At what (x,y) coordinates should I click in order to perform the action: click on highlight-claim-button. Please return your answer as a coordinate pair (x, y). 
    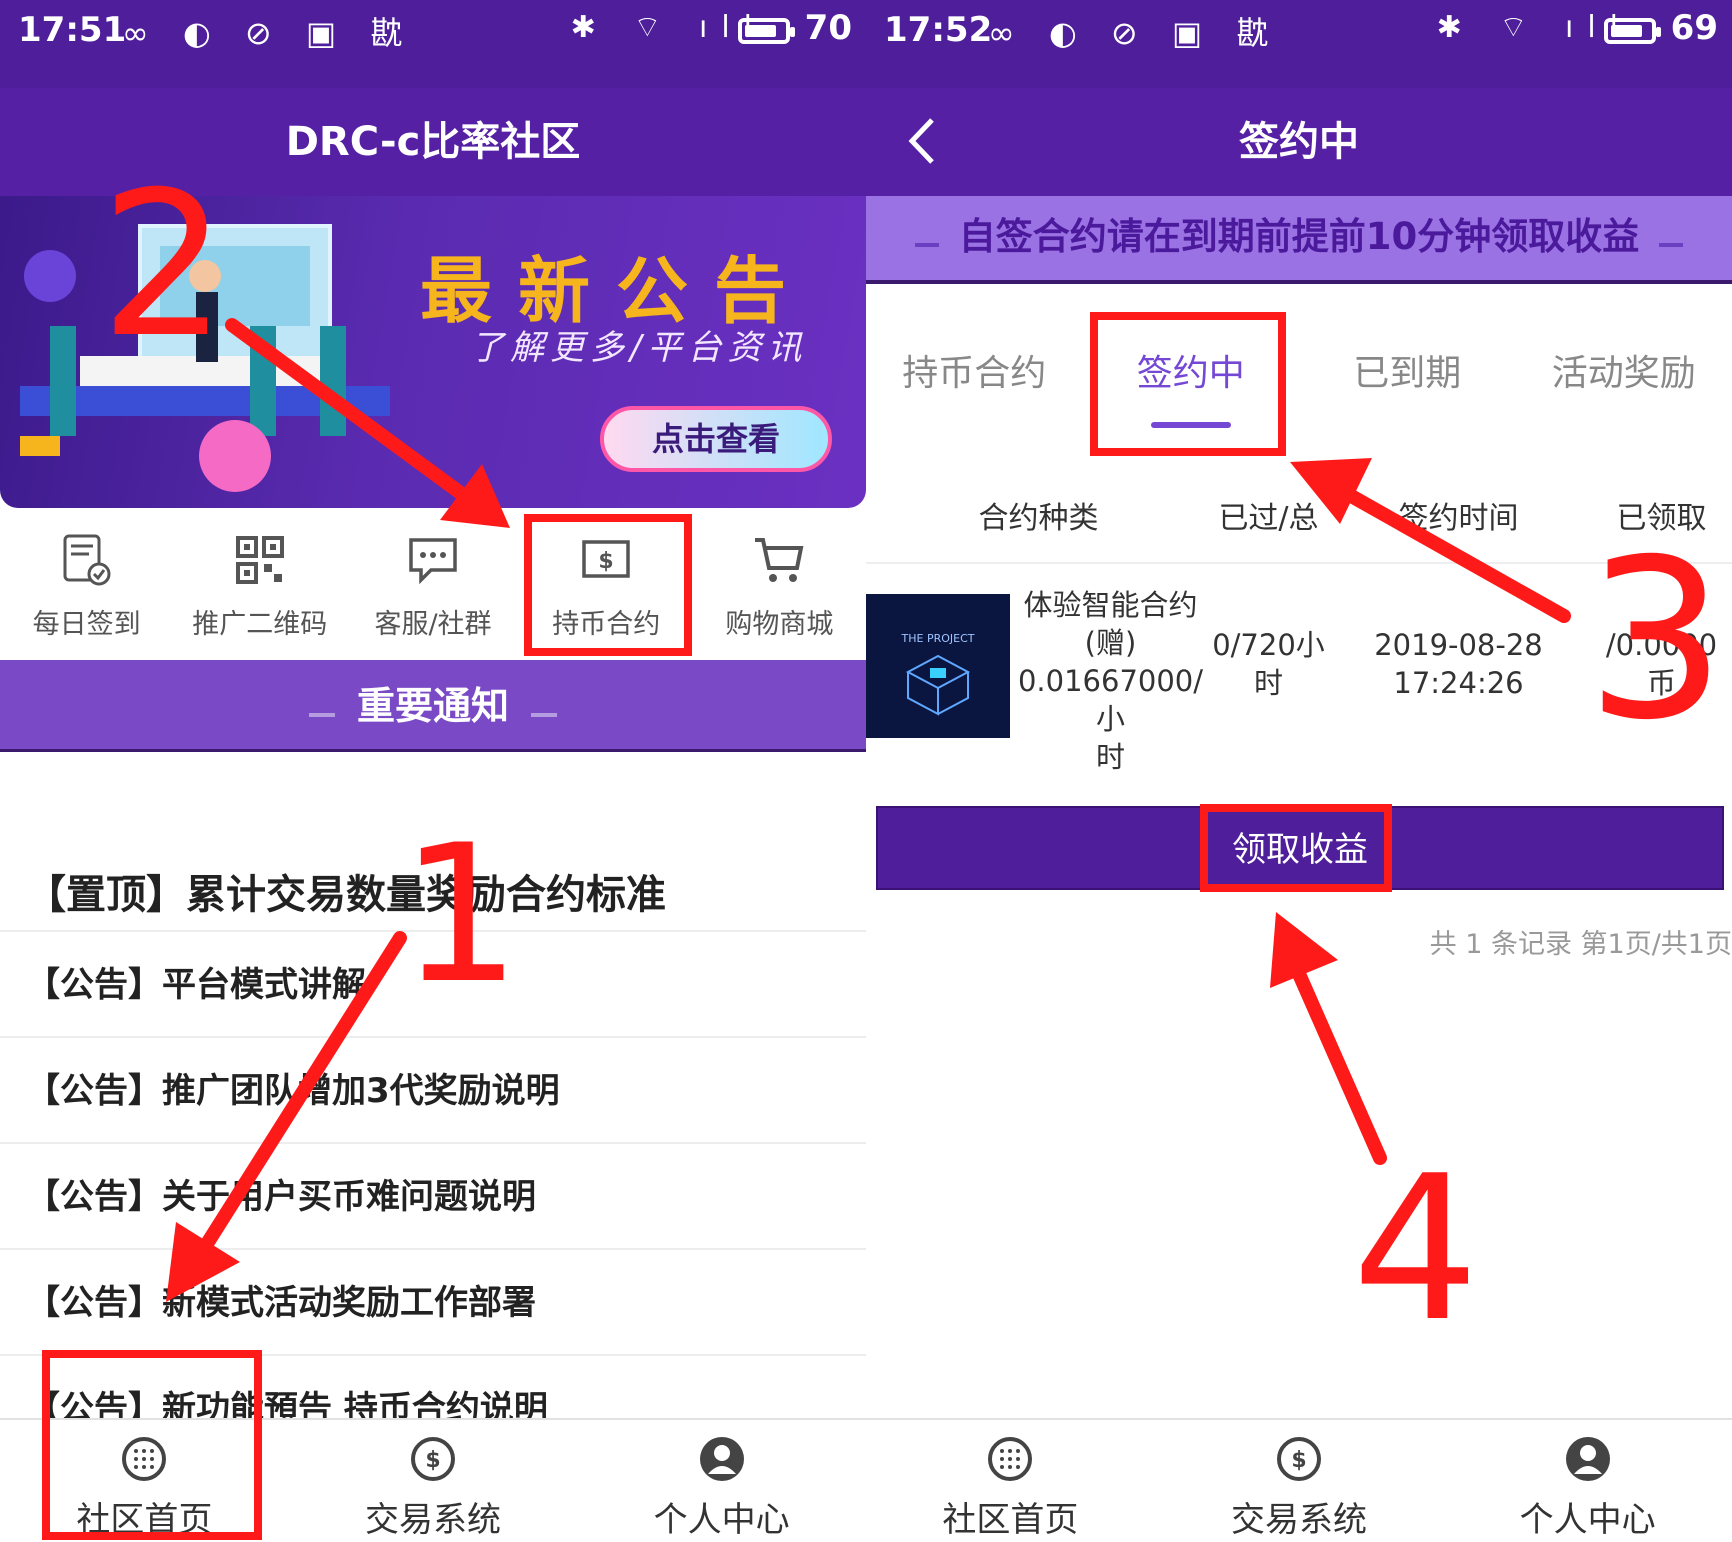
    Looking at the image, I should click on (1296, 848).